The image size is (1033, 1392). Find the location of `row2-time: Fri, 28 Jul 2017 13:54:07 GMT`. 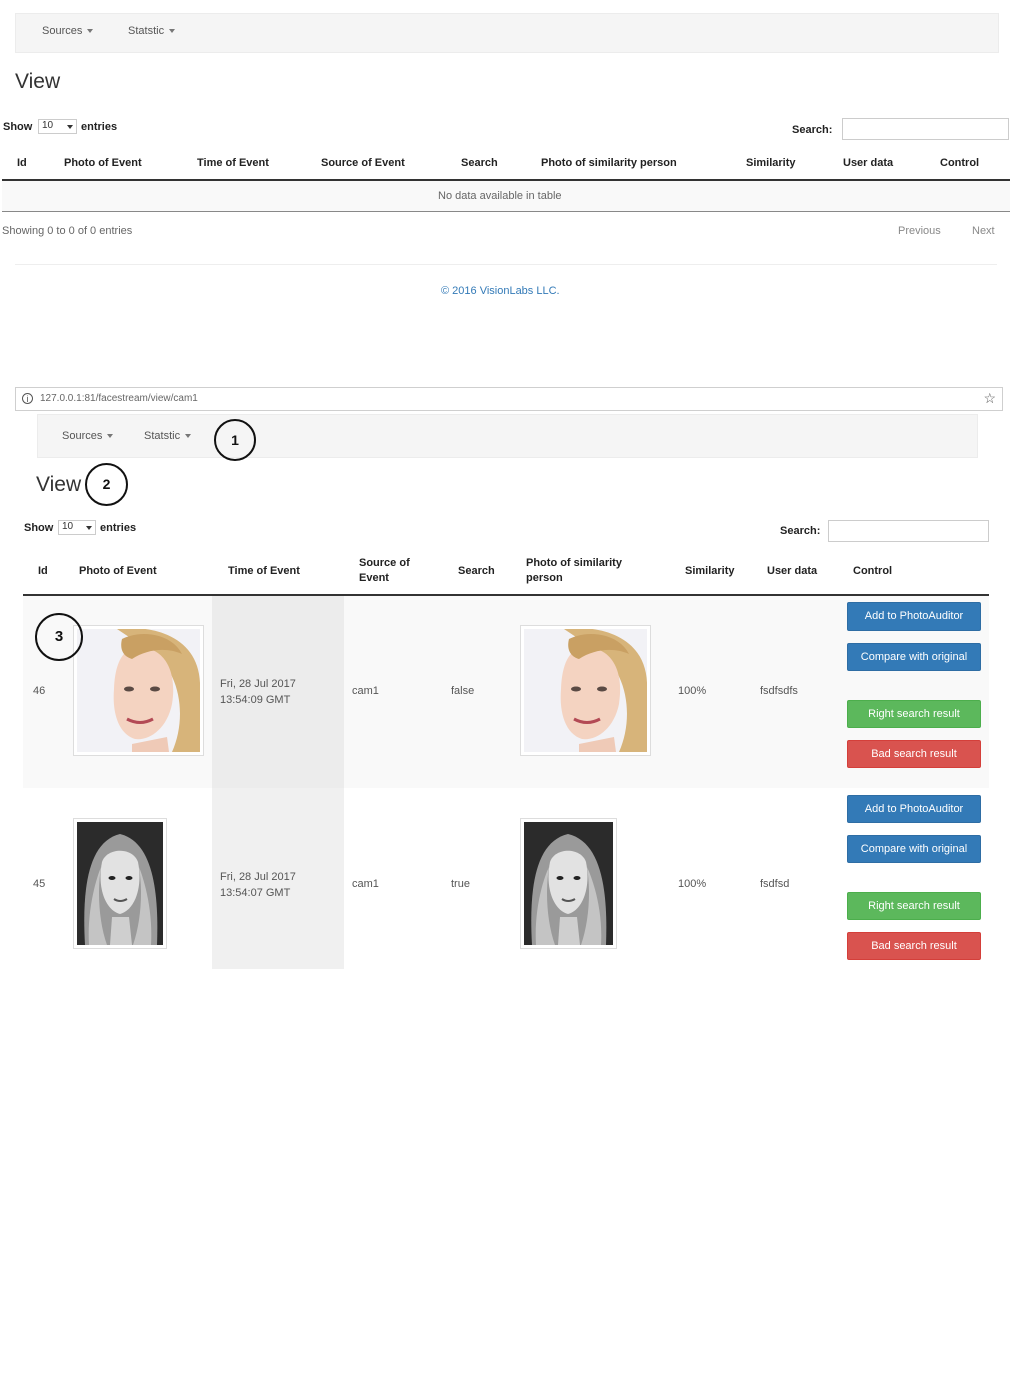

row2-time: Fri, 28 Jul 2017 13:54:07 GMT is located at coordinates (258, 885).